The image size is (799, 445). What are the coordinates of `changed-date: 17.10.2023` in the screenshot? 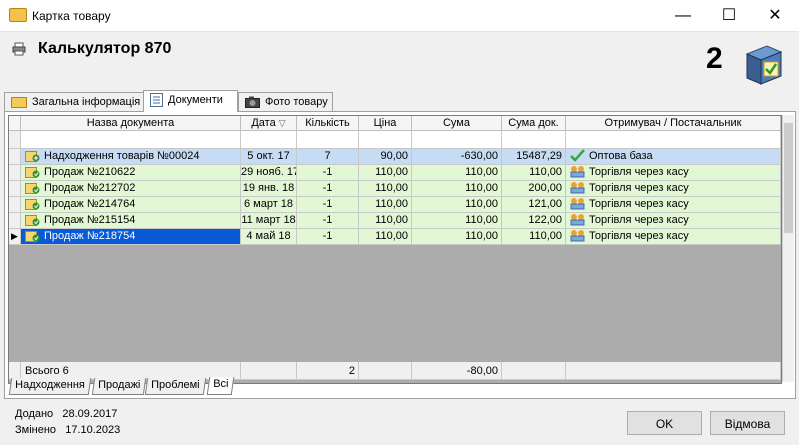 It's located at (93, 430).